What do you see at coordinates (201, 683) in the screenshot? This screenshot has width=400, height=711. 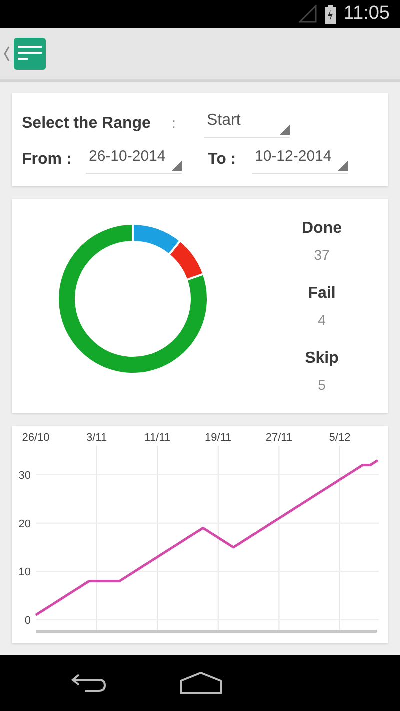 I see `home-icon` at bounding box center [201, 683].